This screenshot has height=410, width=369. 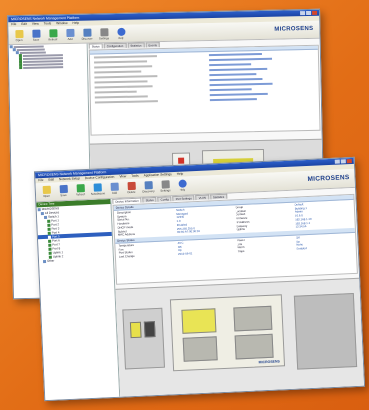 I want to click on front-window-controls, so click(x=343, y=161).